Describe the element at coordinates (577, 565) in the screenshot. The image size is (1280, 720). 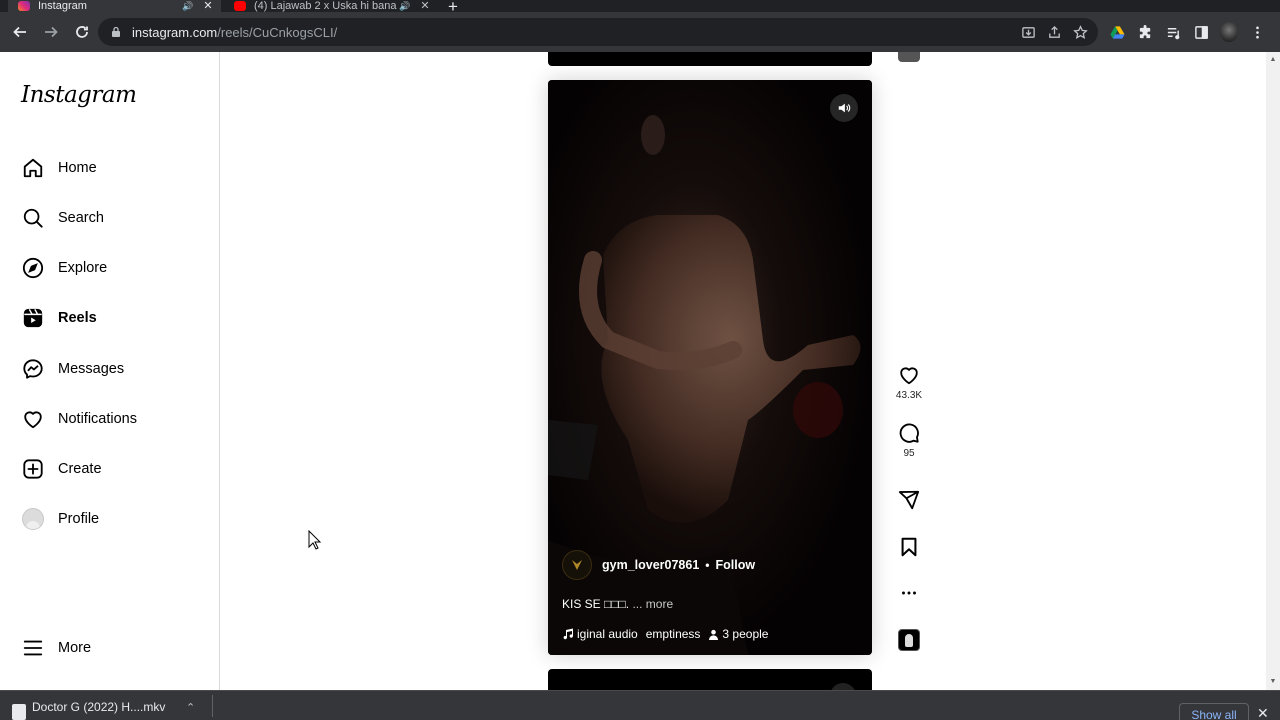
I see `author-avatar` at that location.